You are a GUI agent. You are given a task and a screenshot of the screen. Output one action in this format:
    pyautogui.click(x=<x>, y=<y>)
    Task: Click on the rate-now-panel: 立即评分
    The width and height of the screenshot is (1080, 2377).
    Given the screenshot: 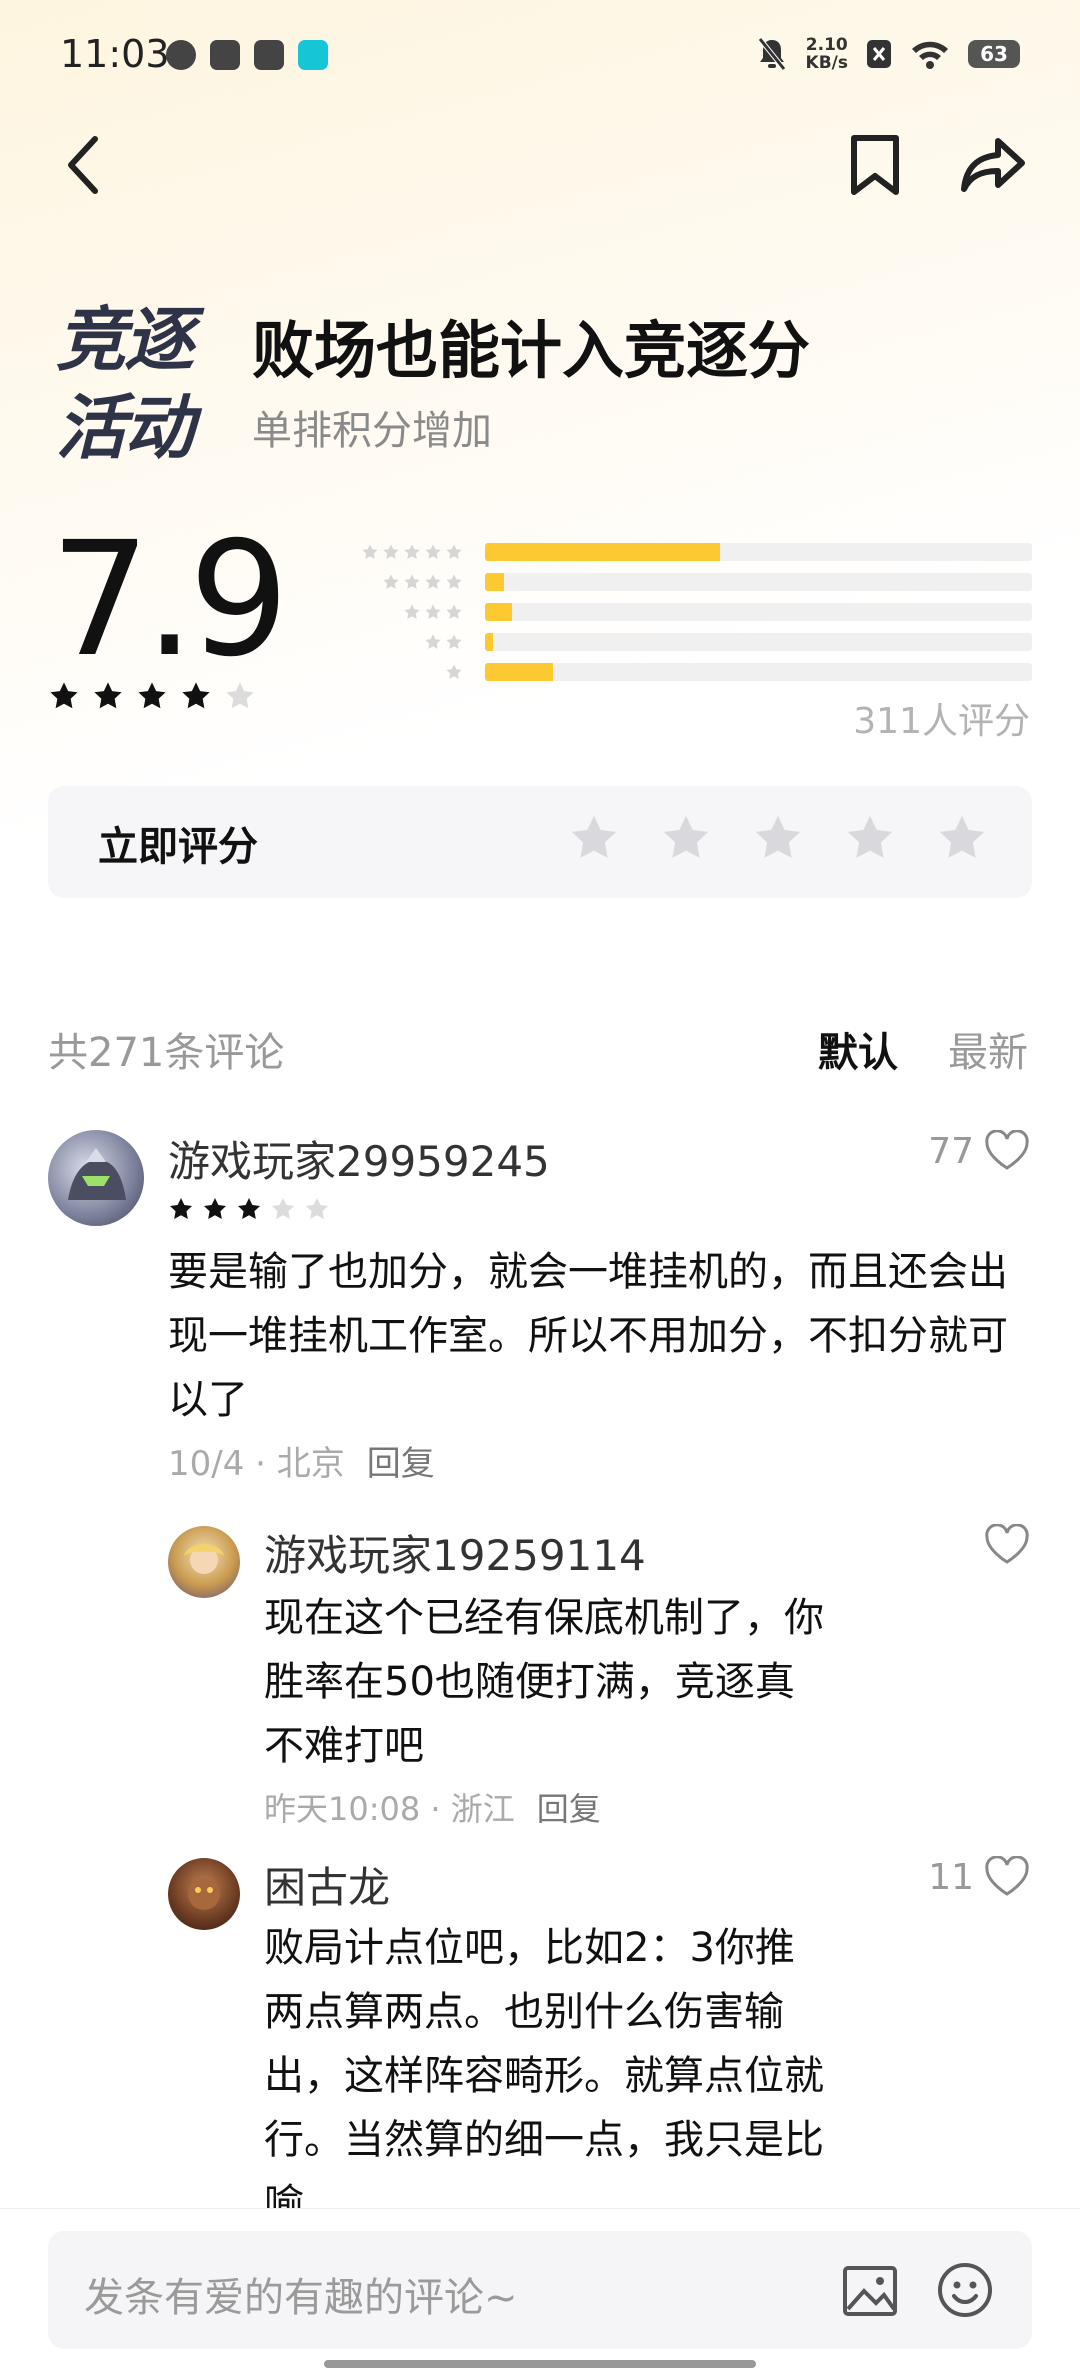 What is the action you would take?
    pyautogui.click(x=540, y=842)
    